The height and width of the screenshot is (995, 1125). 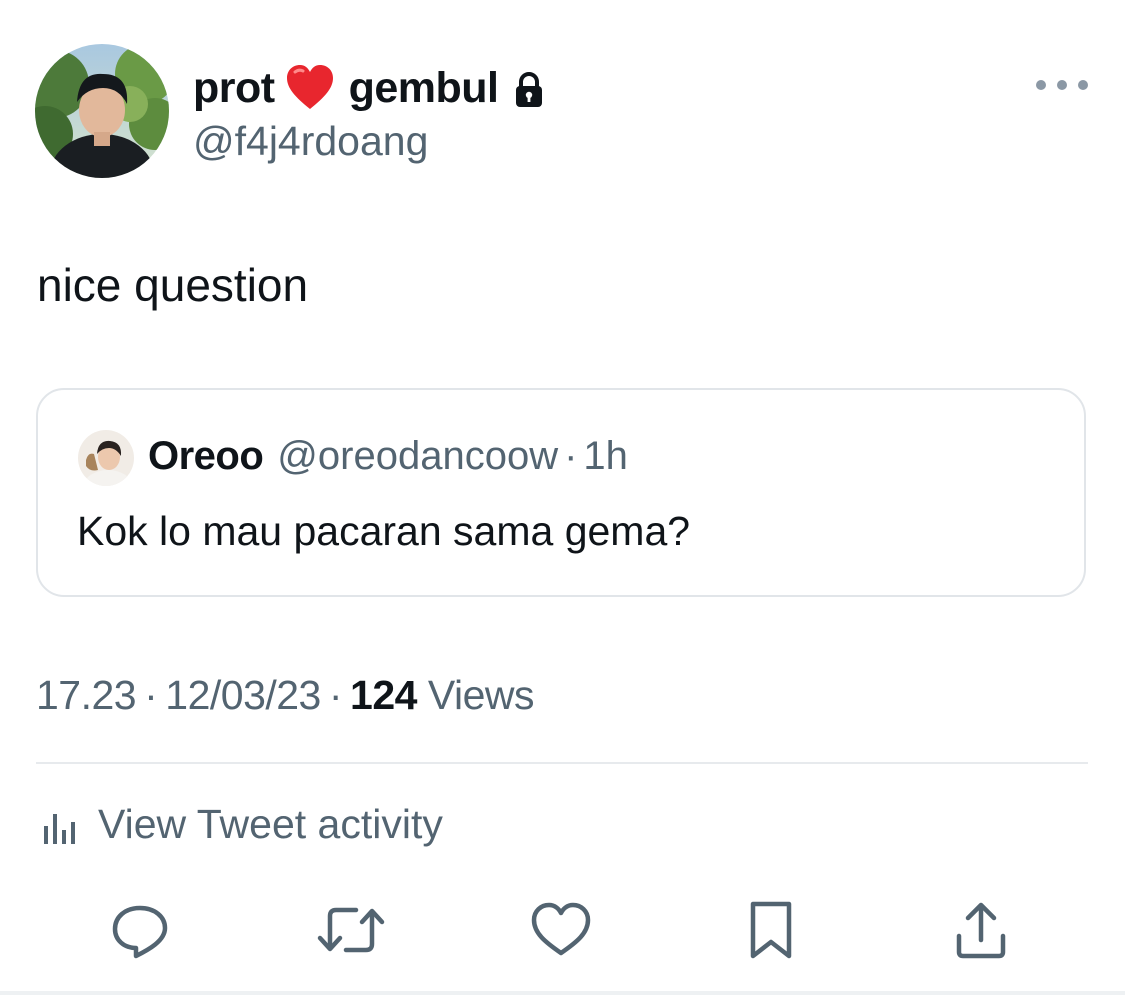 I want to click on retweet-button, so click(x=351, y=930).